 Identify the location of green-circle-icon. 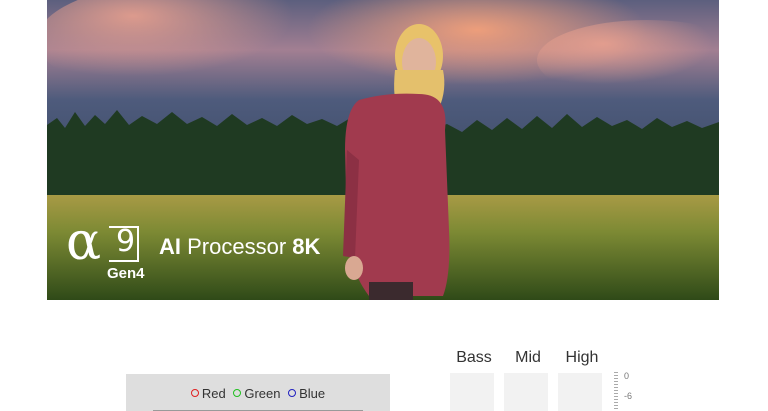
(237, 393).